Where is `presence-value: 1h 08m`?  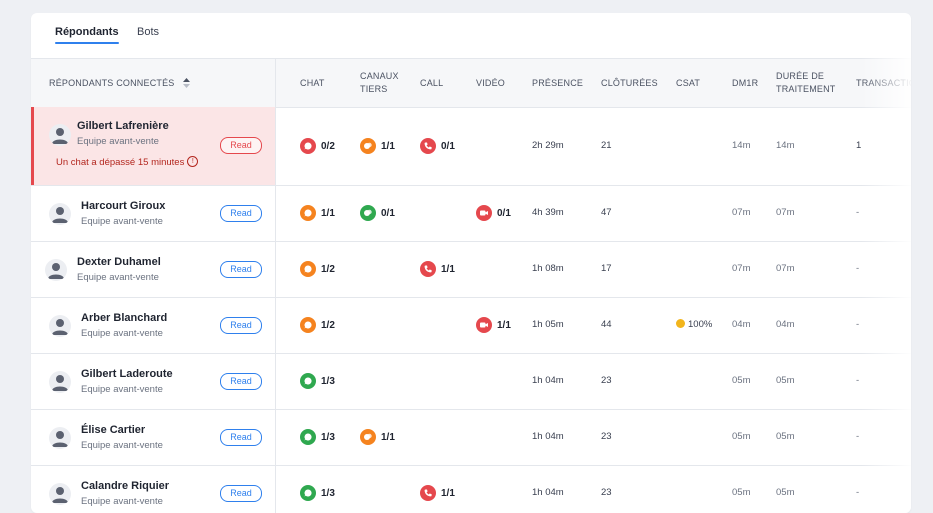
presence-value: 1h 08m is located at coordinates (548, 268).